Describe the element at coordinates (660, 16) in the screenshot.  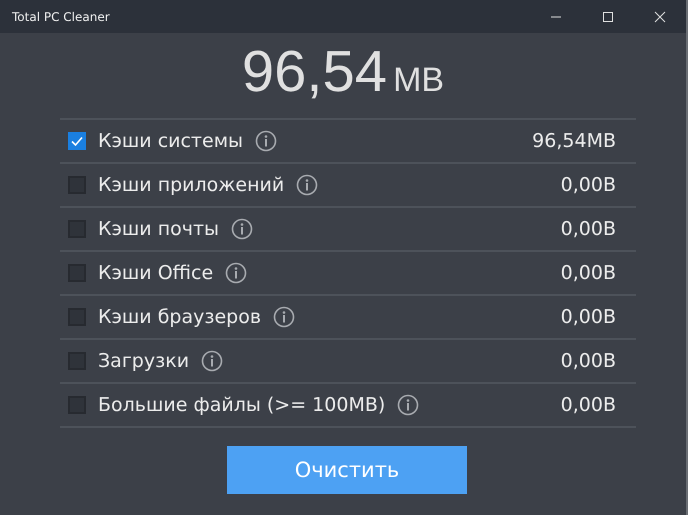
I see `close-icon` at that location.